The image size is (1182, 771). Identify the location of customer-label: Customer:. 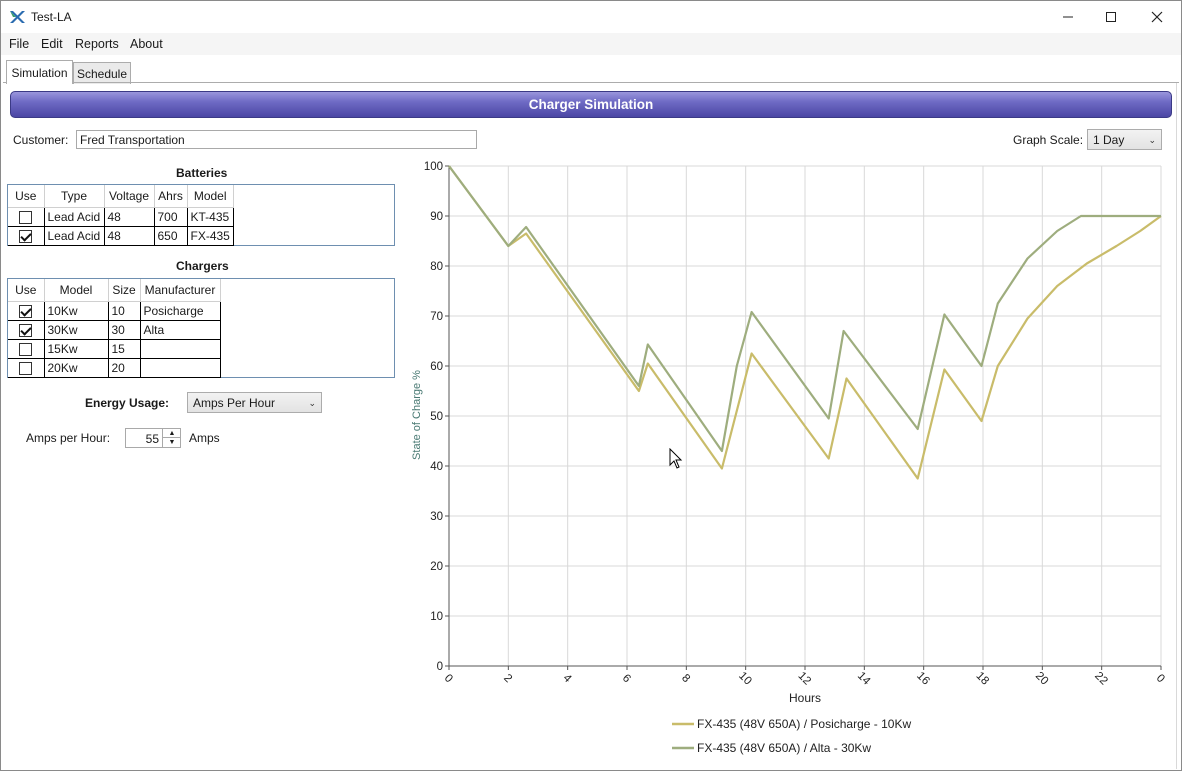
(41, 140).